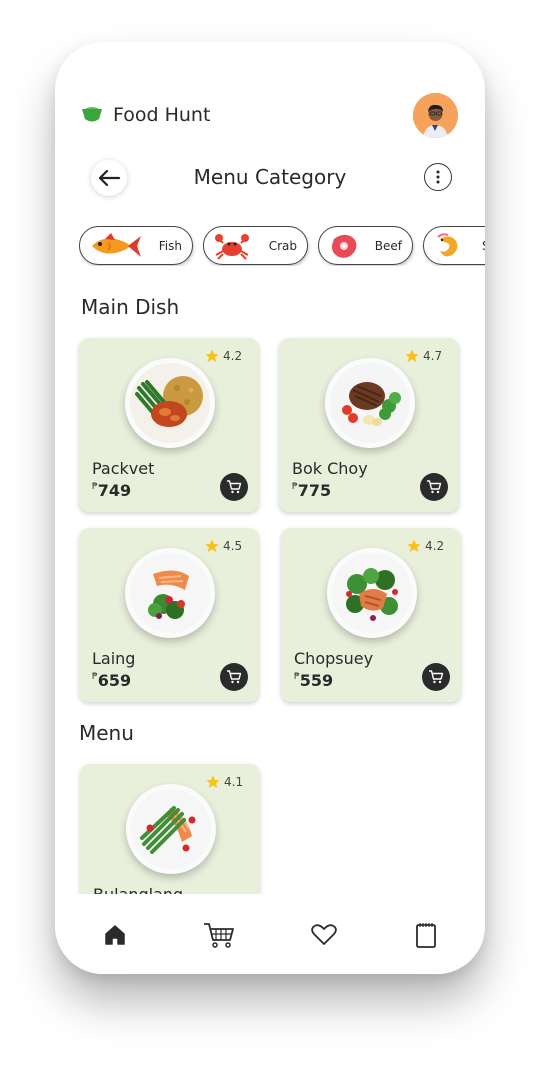  Describe the element at coordinates (162, 115) in the screenshot. I see `app-name: Food Hunt` at that location.